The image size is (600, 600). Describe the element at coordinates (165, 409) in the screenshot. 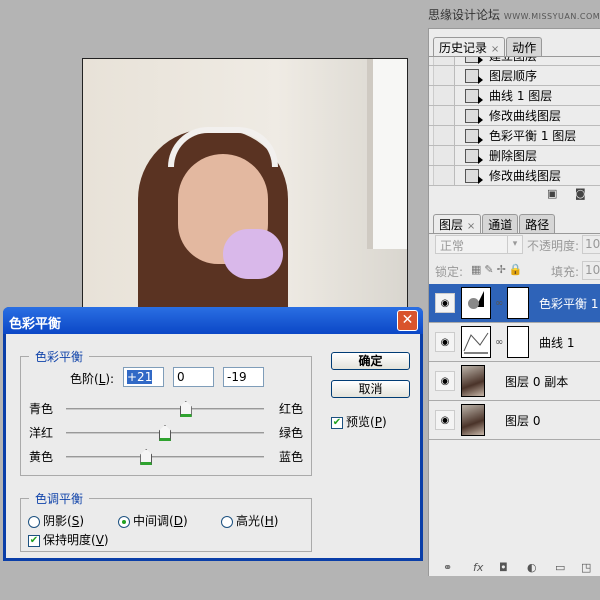

I see `cyan-red-slider` at that location.